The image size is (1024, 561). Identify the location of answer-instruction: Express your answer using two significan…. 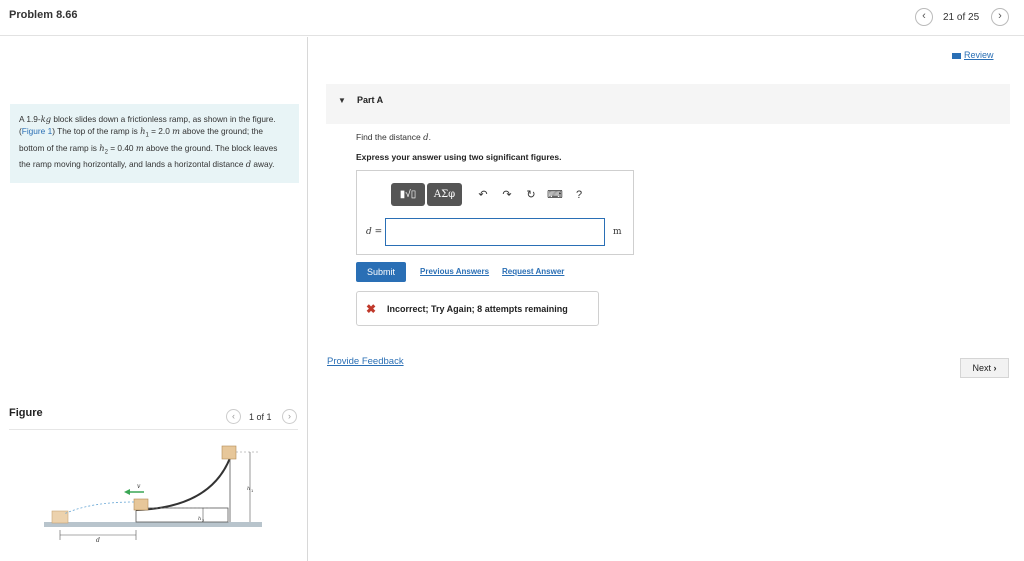
(459, 157).